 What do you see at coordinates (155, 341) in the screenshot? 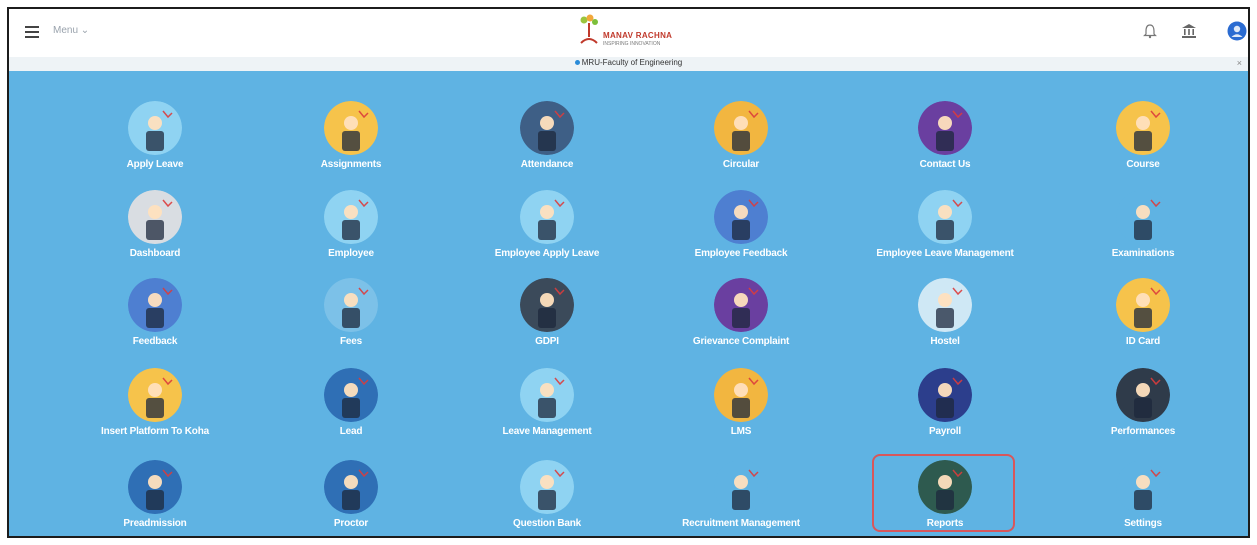
I see `module-tile-label: Feedback` at bounding box center [155, 341].